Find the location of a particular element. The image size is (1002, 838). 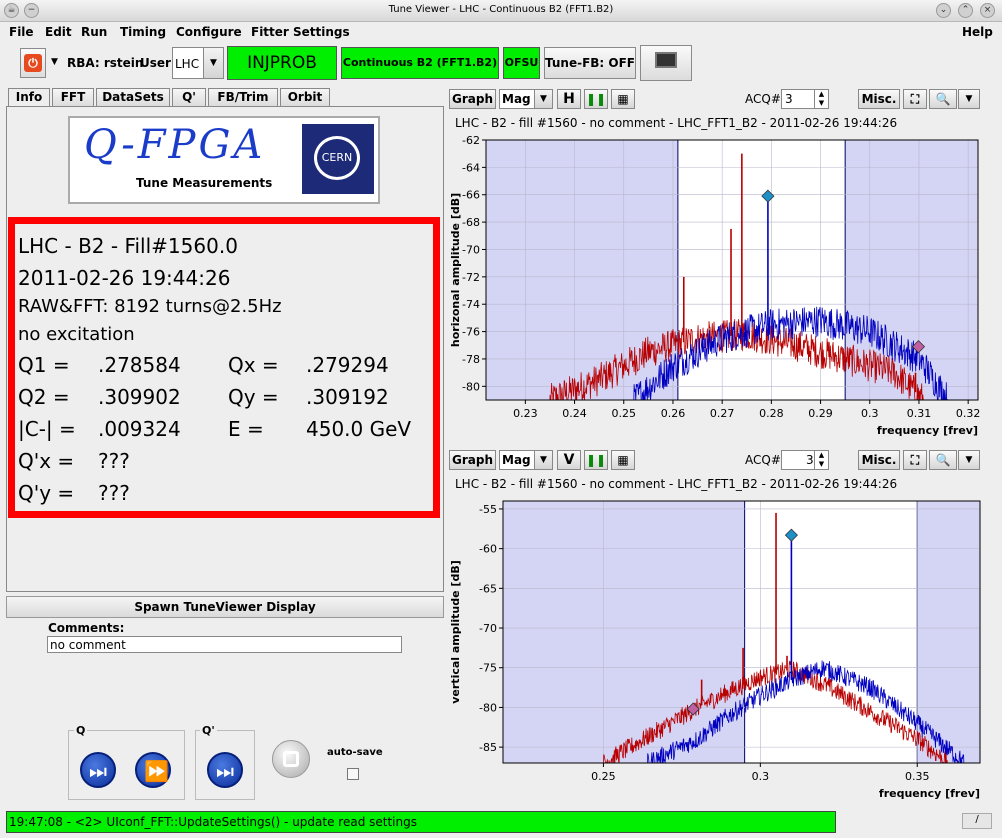

pause-icon: ❚❚ is located at coordinates (596, 460).